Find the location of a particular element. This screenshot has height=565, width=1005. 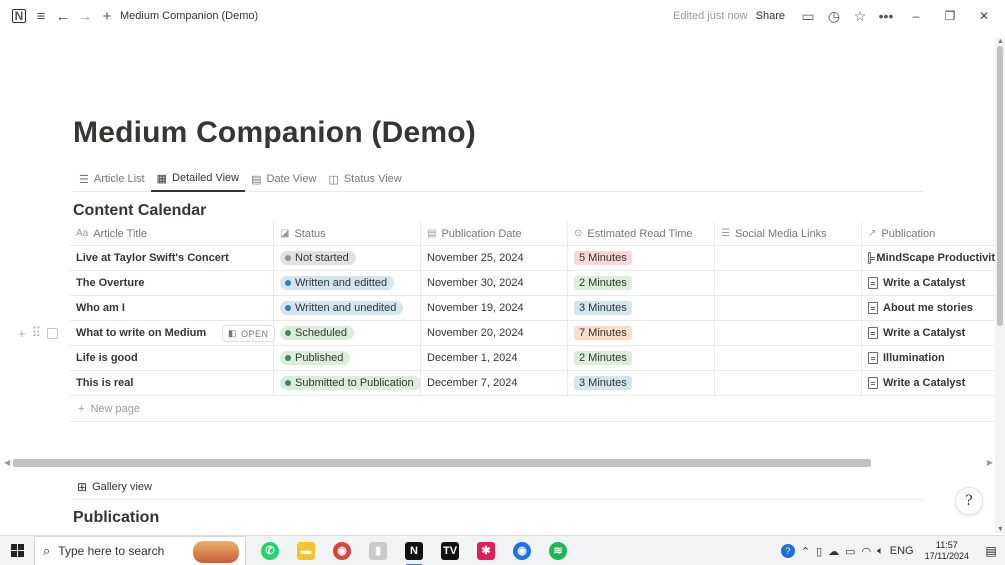

taskbar-app-spotify: ≋ is located at coordinates (558, 550).